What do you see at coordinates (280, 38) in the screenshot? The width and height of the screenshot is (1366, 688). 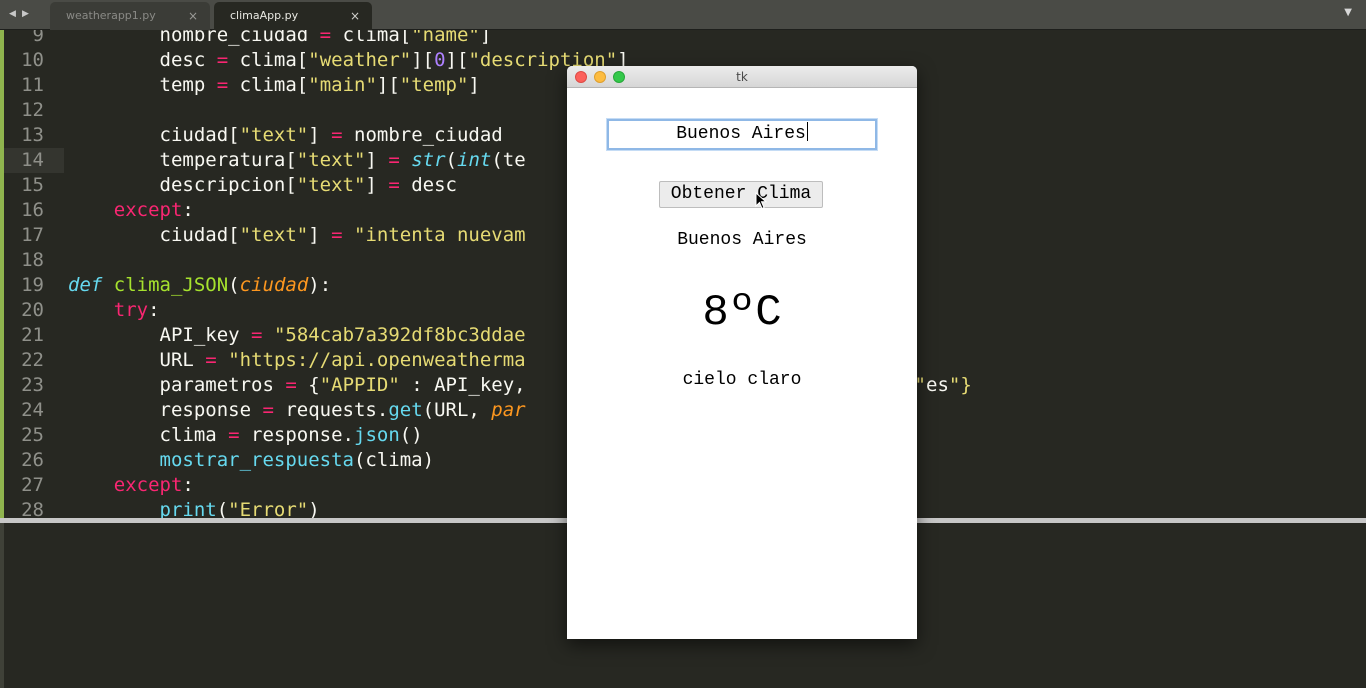 I see `code-line: nombre_ciudad = clima["name"]` at bounding box center [280, 38].